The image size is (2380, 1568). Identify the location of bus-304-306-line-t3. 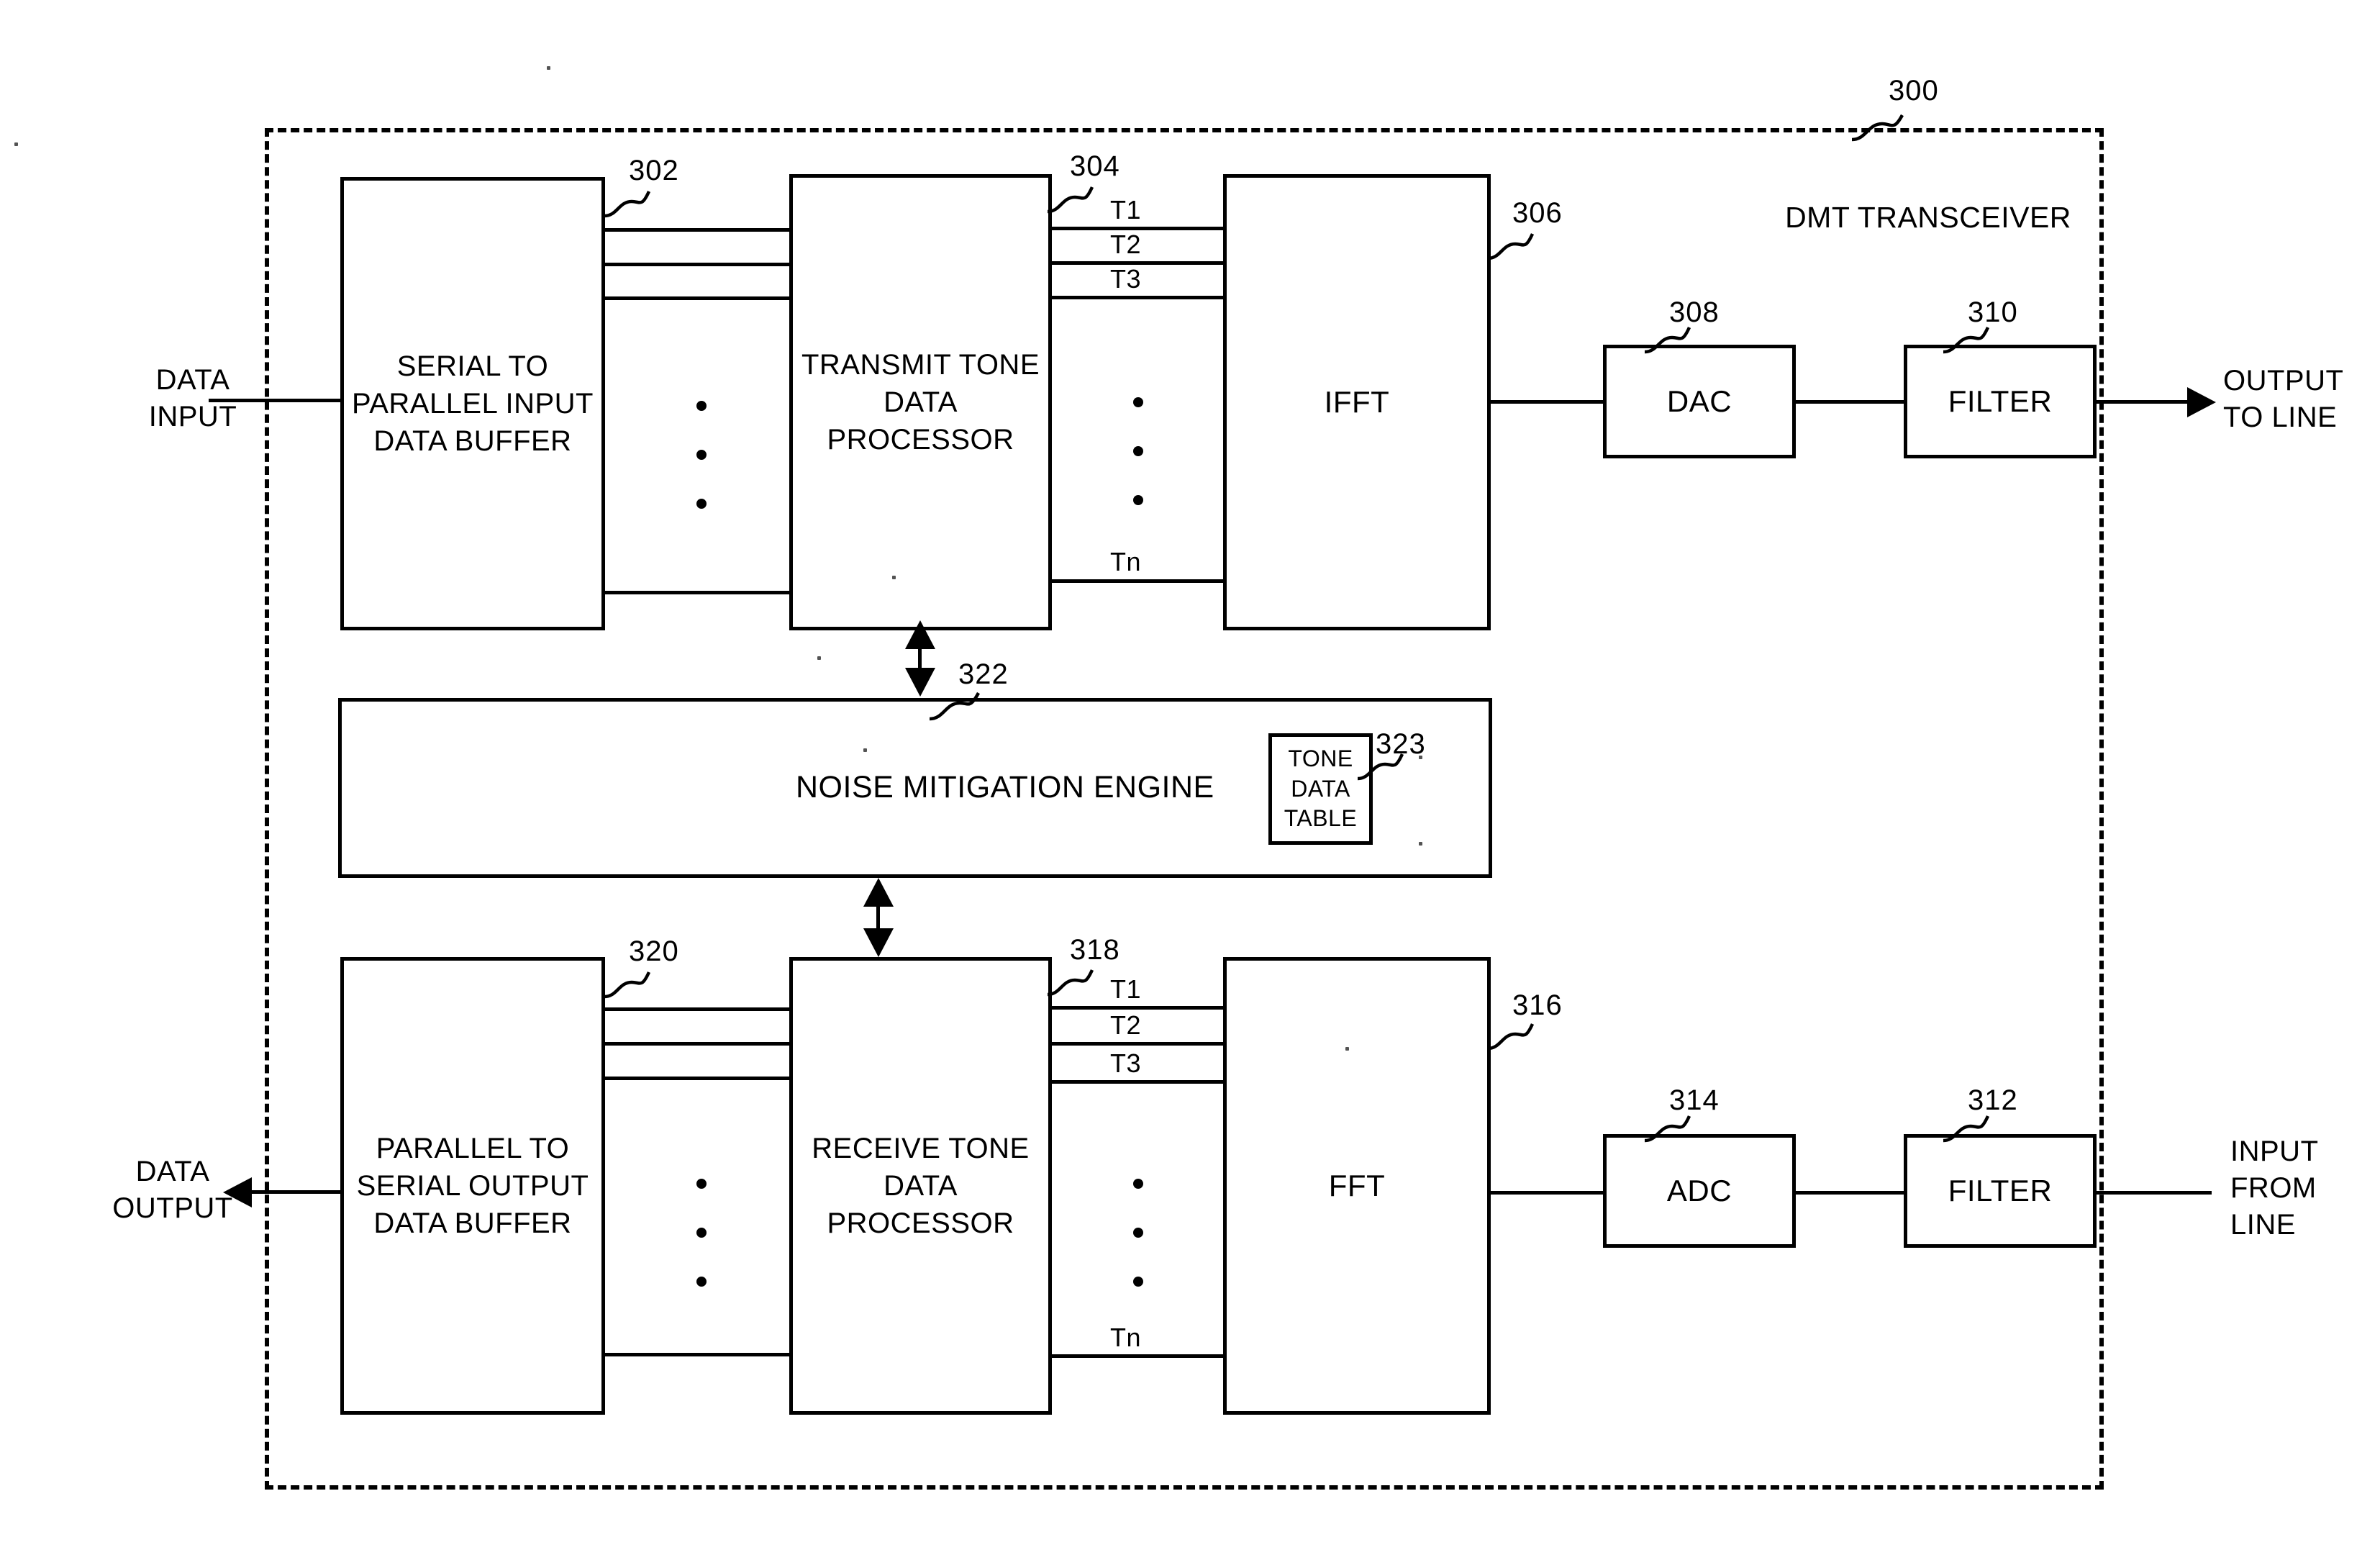
(1139, 297).